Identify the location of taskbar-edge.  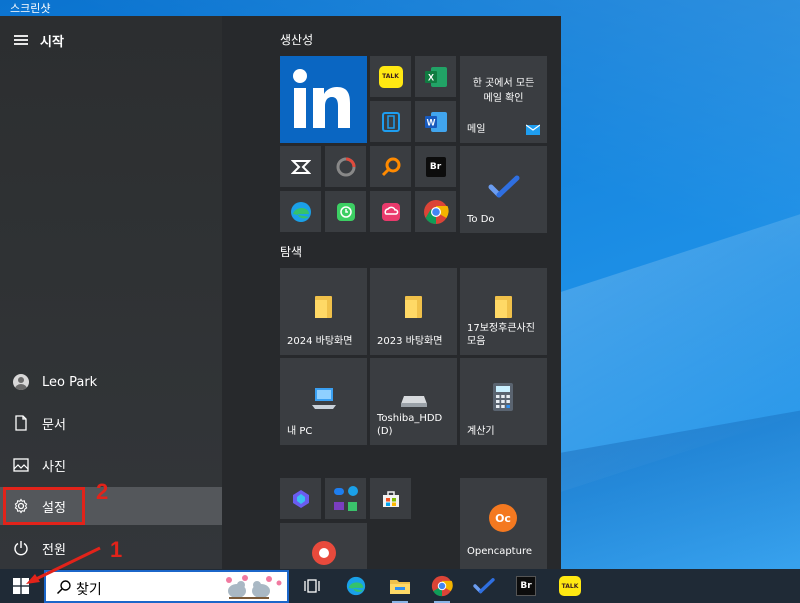
(356, 586).